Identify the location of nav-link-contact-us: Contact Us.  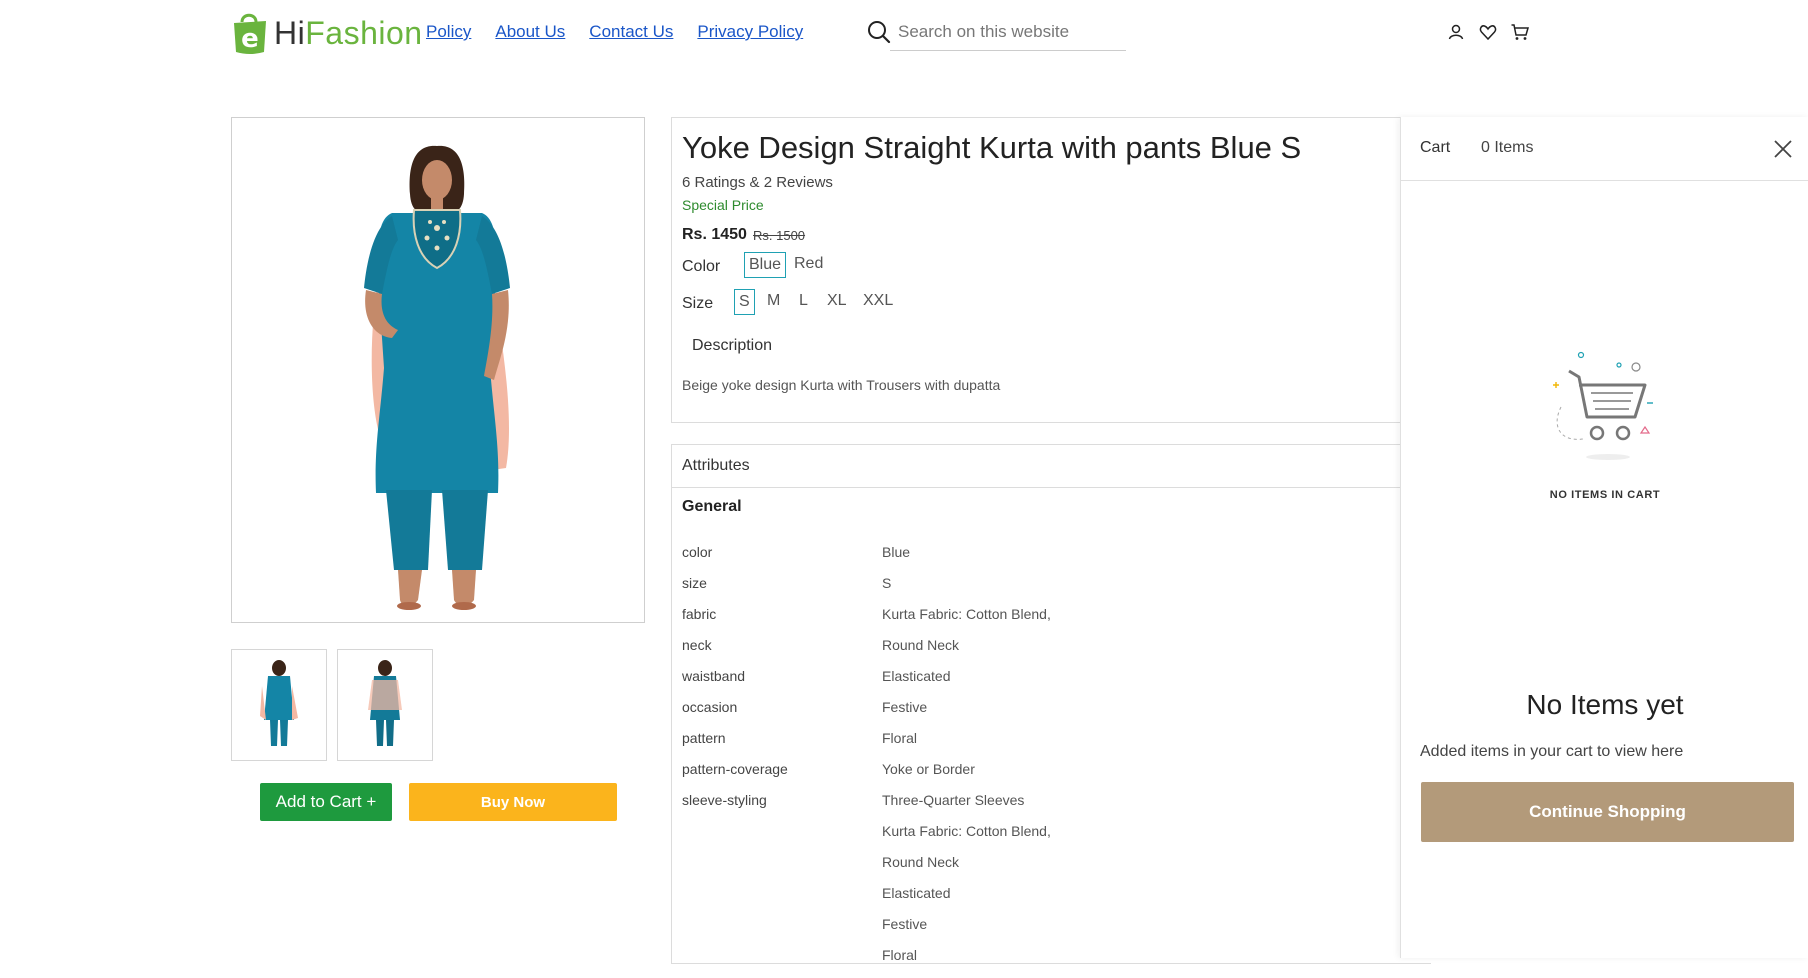
(631, 32).